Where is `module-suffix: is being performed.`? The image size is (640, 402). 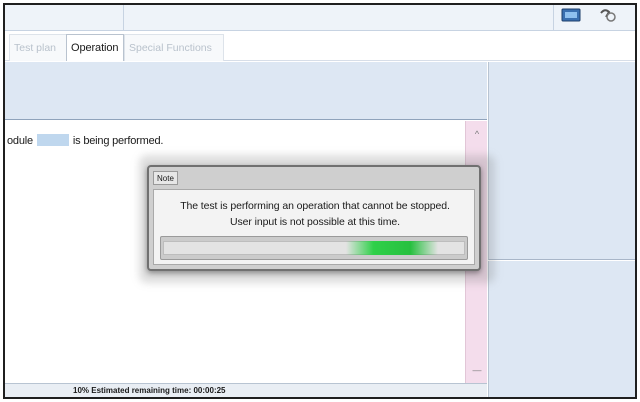
module-suffix: is being performed. is located at coordinates (118, 141).